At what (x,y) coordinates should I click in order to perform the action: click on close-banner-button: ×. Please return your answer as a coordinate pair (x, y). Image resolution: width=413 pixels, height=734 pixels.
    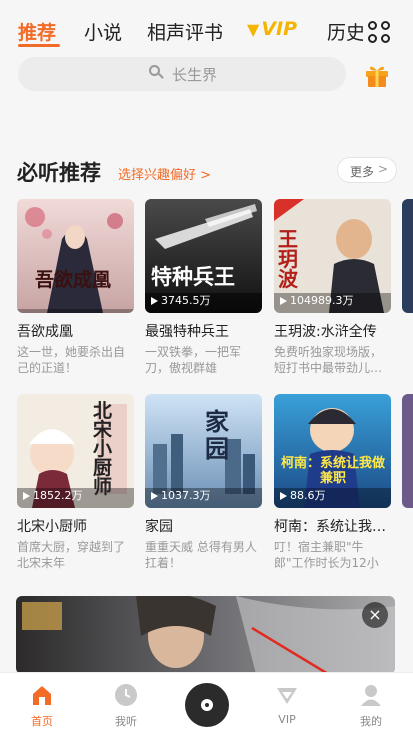
    Looking at the image, I should click on (375, 615).